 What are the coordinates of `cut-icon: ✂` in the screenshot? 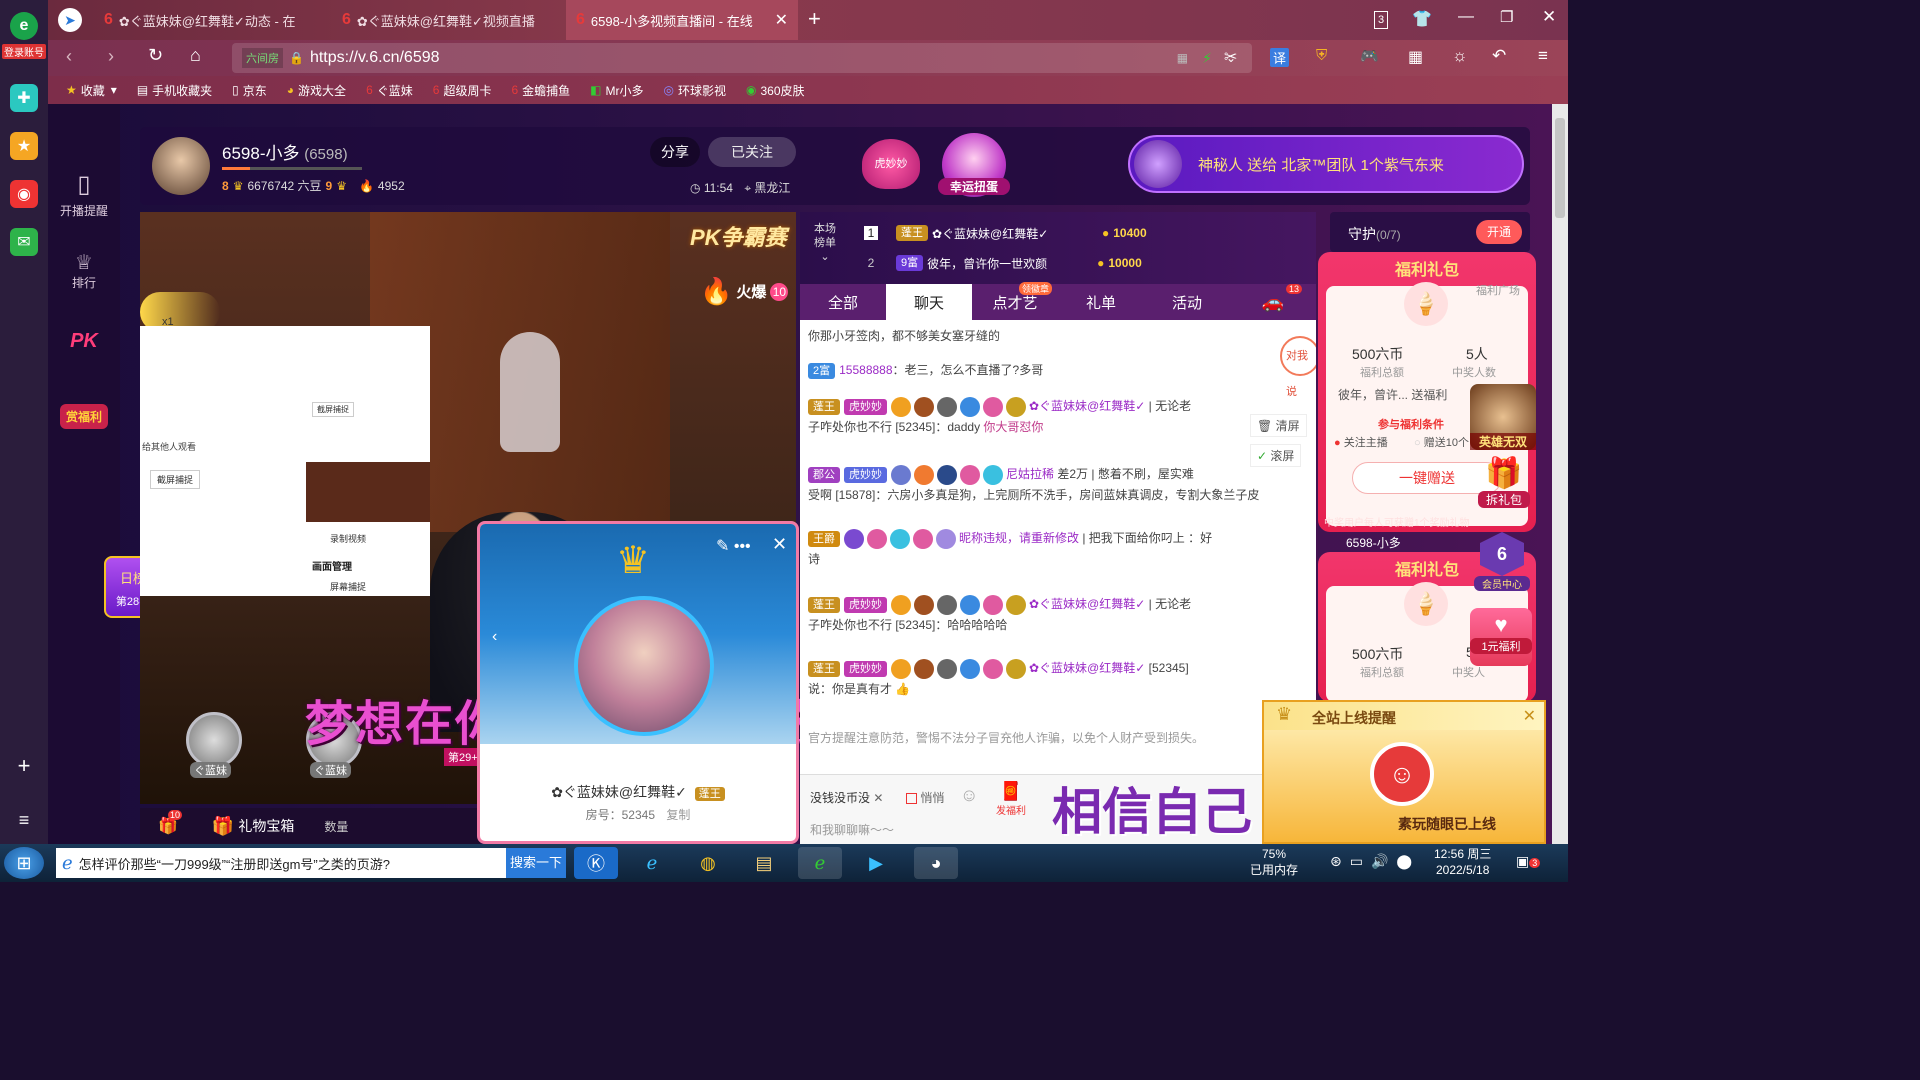 It's located at (1230, 57).